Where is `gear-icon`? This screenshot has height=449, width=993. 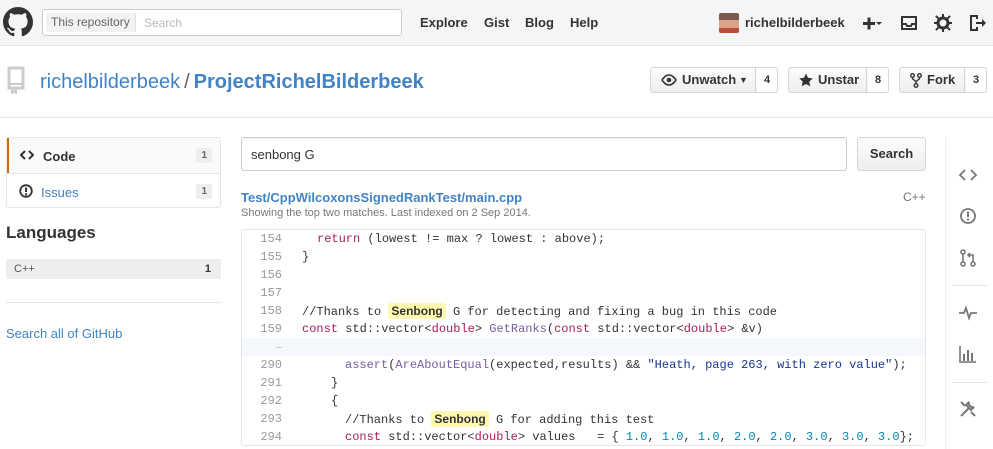 gear-icon is located at coordinates (943, 23).